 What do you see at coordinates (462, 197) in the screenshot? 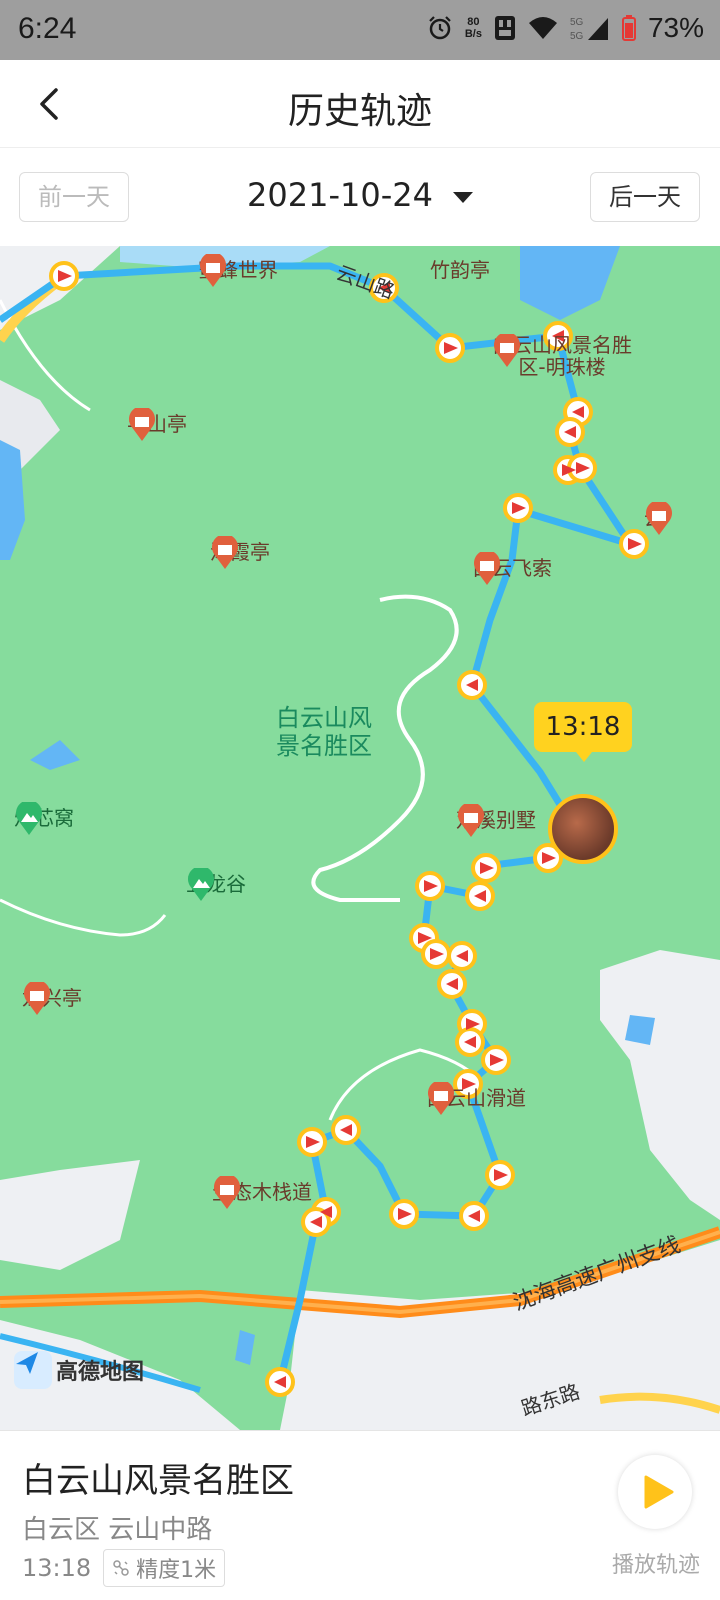
I see `caret-down-icon` at bounding box center [462, 197].